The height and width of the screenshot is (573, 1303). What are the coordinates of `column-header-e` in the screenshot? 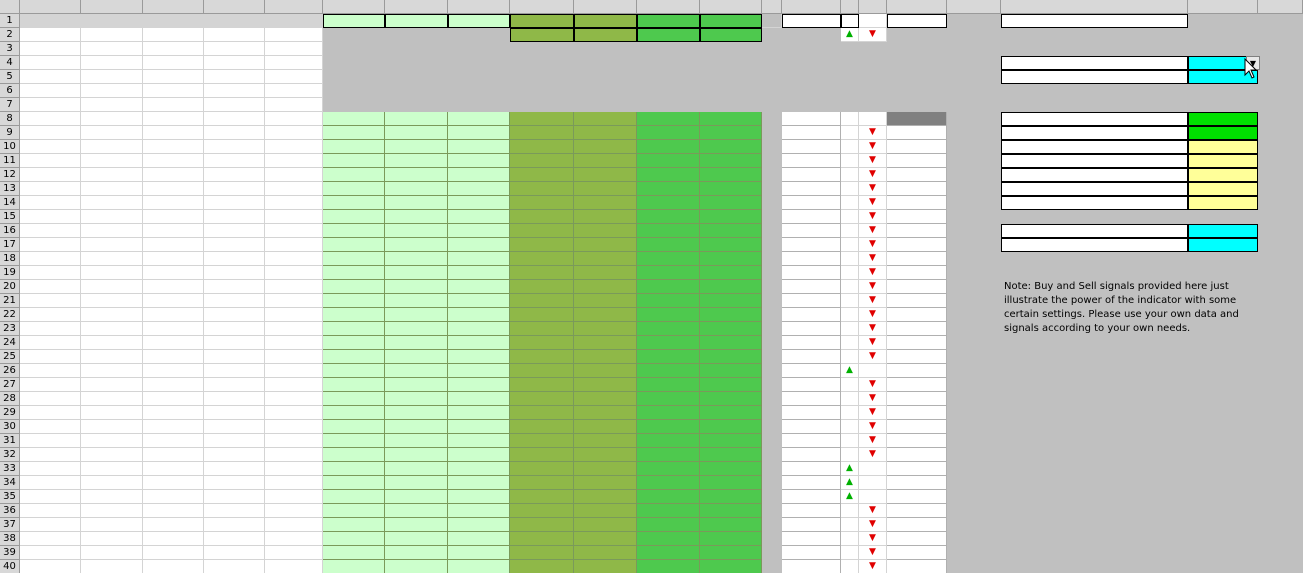 It's located at (294, 7).